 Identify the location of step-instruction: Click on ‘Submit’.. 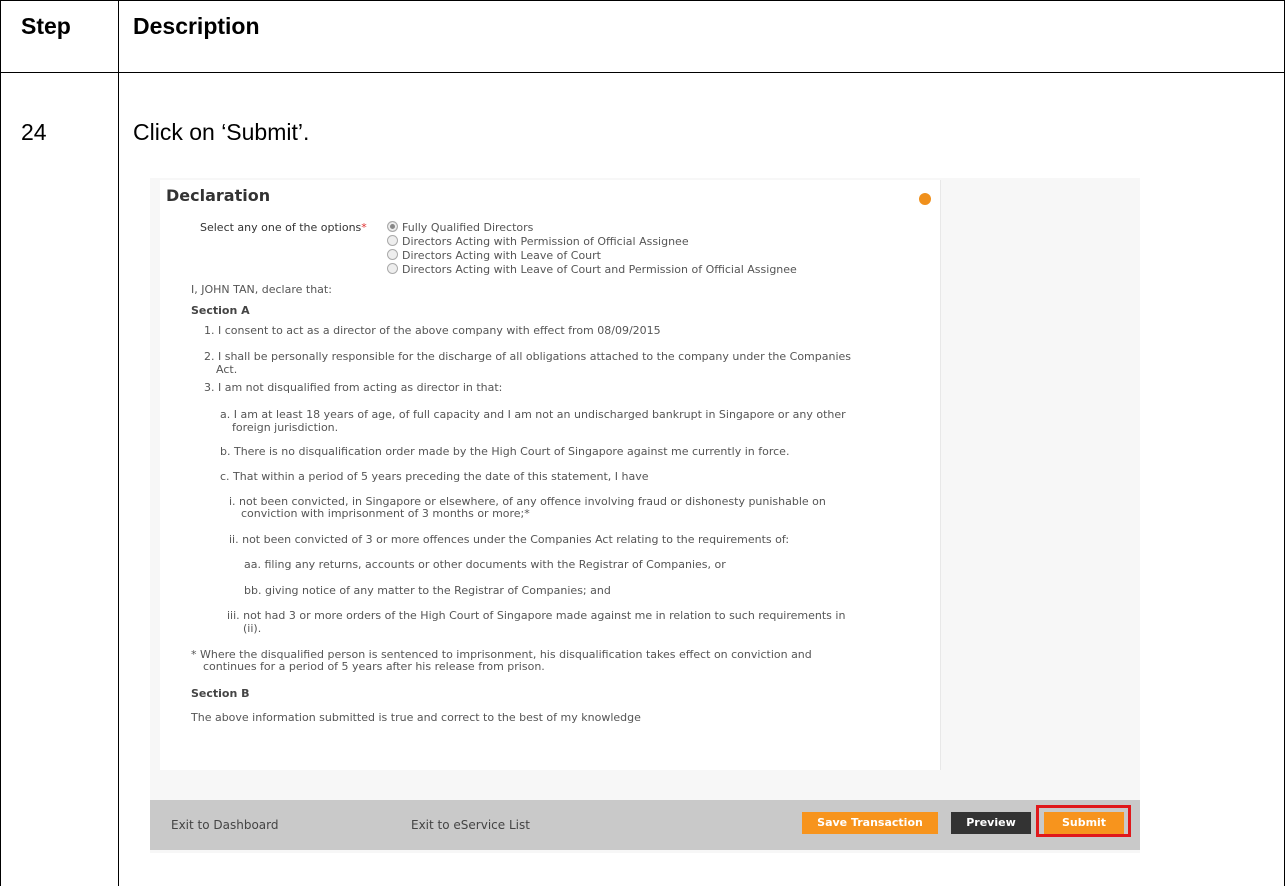
(221, 132).